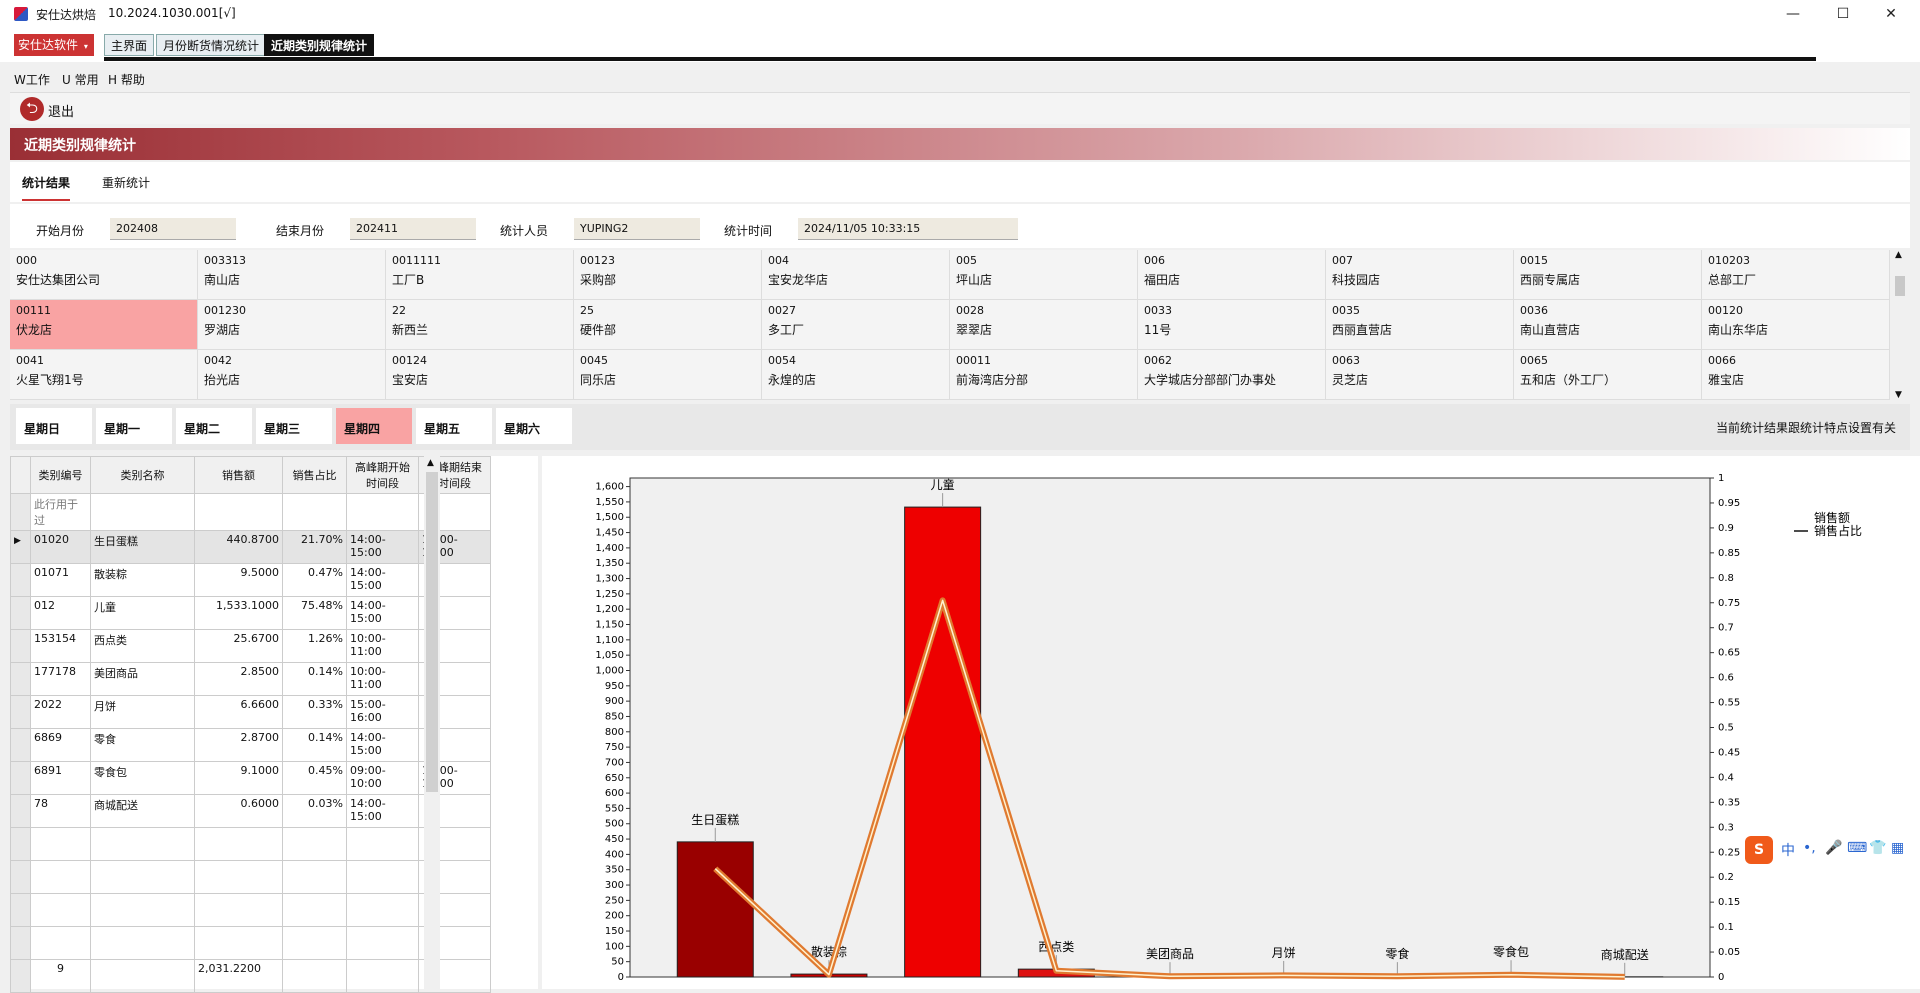 Image resolution: width=1920 pixels, height=993 pixels. Describe the element at coordinates (61, 811) in the screenshot. I see `cell-code: 78` at that location.